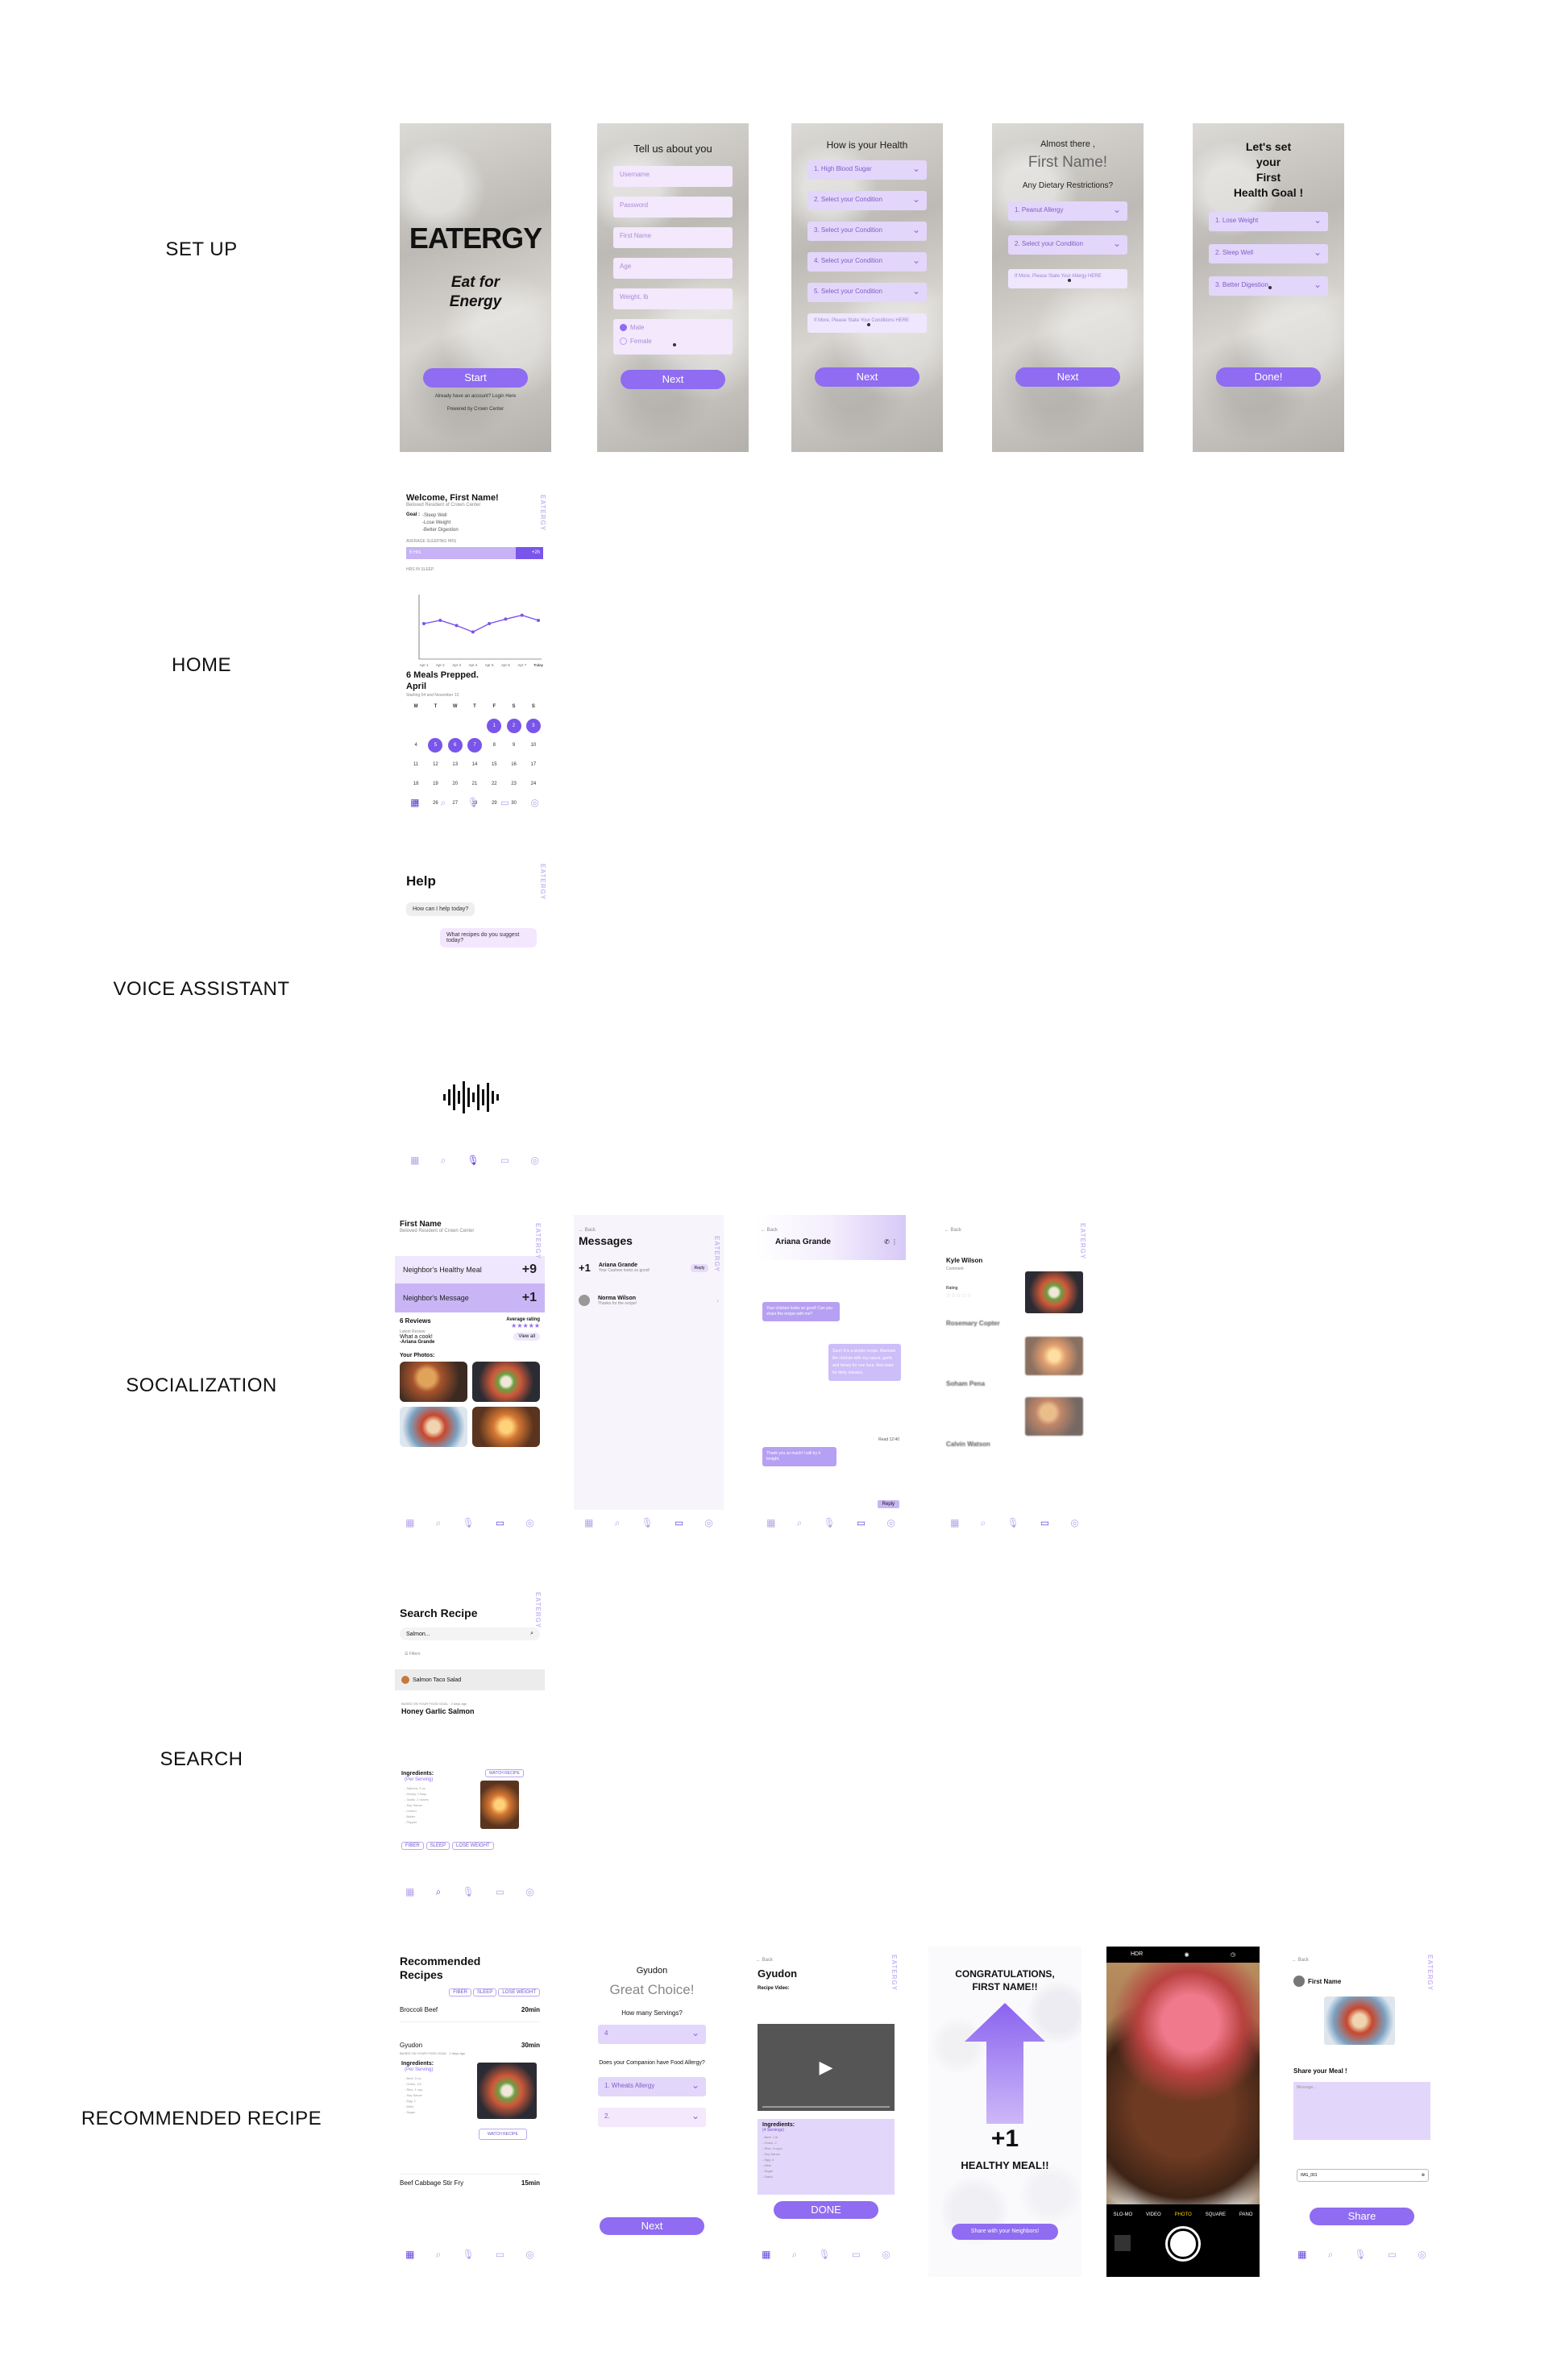 The width and height of the screenshot is (1565, 2380). What do you see at coordinates (891, 1242) in the screenshot?
I see `phone-icon: ✆ ⋮` at bounding box center [891, 1242].